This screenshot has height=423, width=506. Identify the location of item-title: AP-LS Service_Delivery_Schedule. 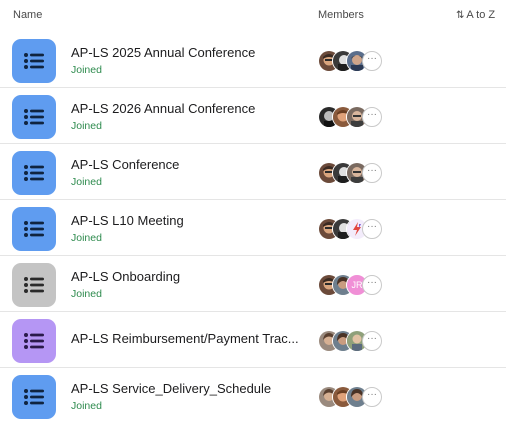
(171, 388).